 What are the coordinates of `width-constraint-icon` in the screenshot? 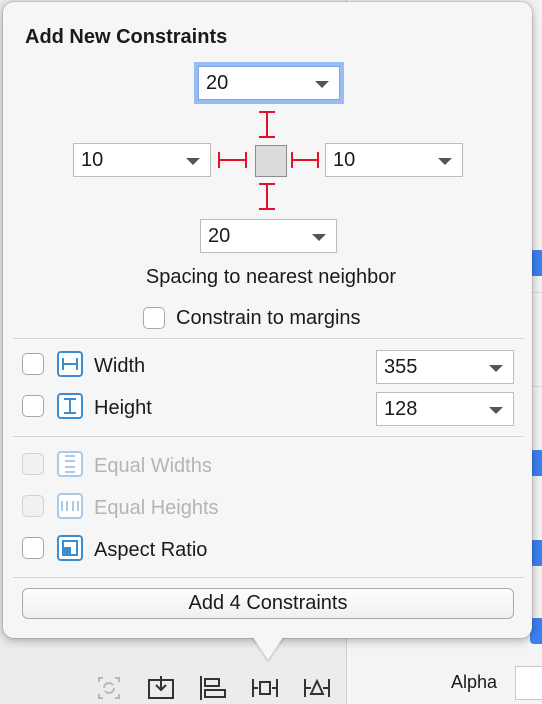 It's located at (70, 364).